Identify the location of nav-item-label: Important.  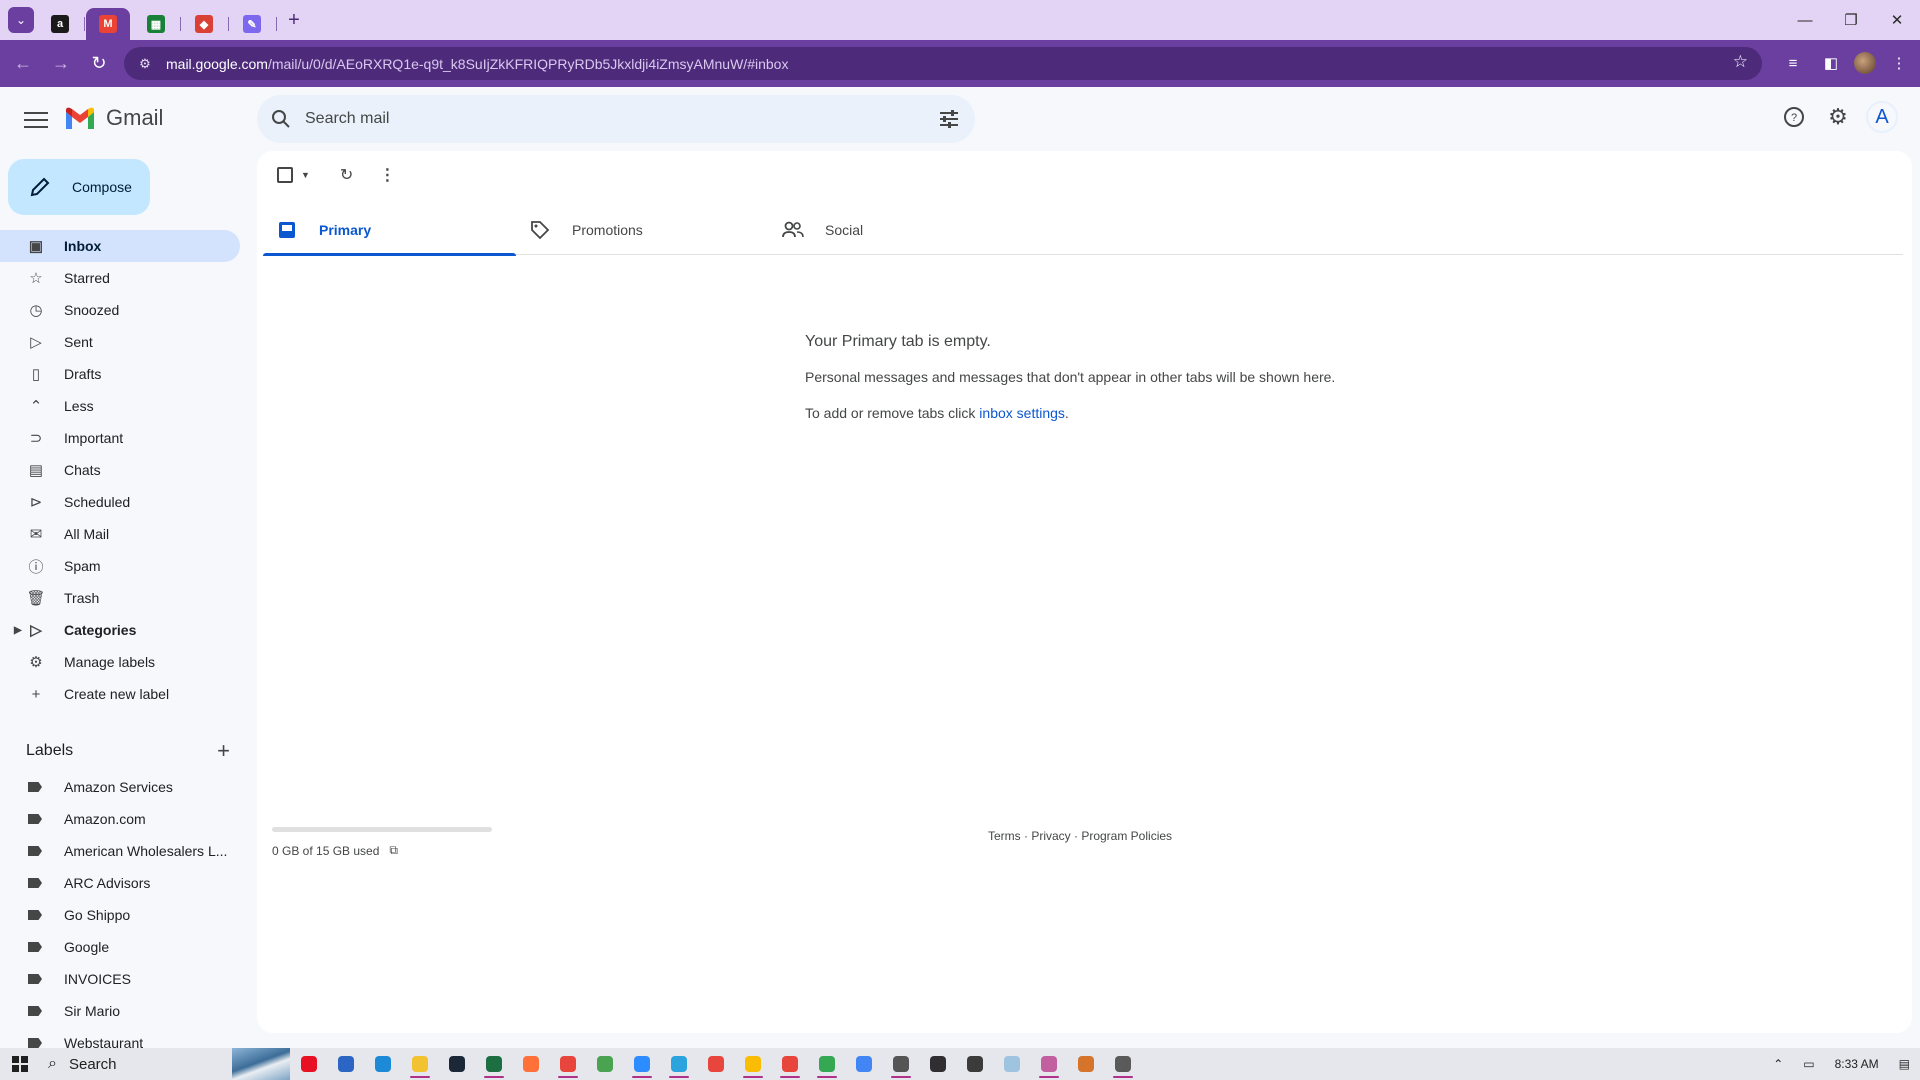
(94, 438).